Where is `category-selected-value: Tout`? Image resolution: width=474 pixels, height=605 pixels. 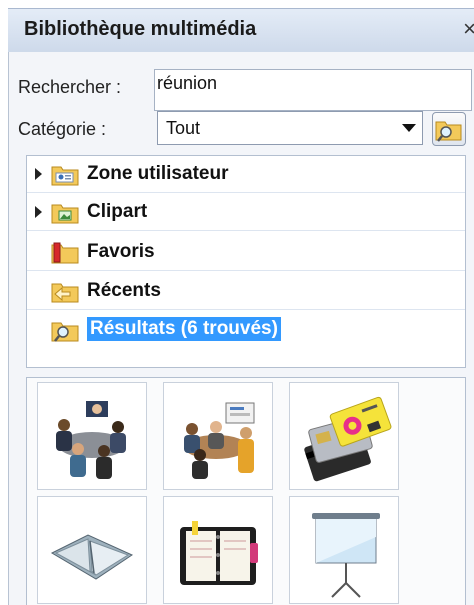
category-selected-value: Tout is located at coordinates (183, 128).